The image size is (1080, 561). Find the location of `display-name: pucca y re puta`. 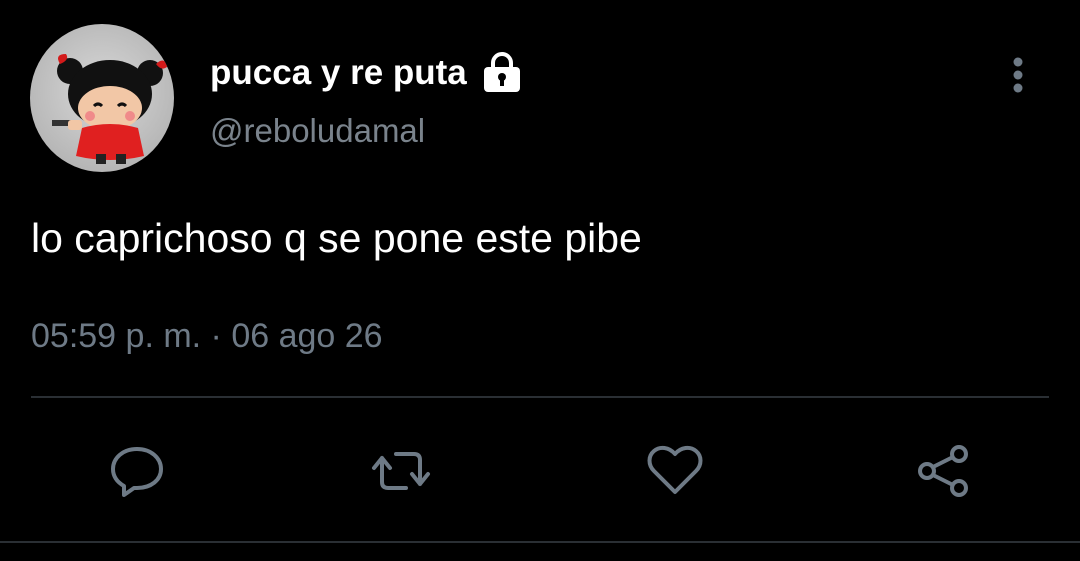

display-name: pucca y re puta is located at coordinates (338, 73).